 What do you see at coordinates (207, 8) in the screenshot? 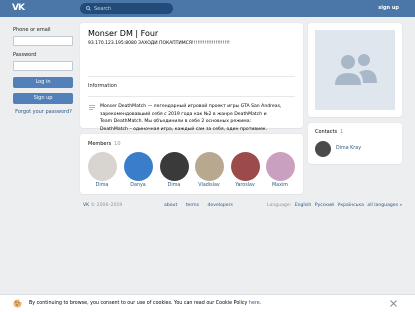
I see `top-bar: VK sign up` at bounding box center [207, 8].